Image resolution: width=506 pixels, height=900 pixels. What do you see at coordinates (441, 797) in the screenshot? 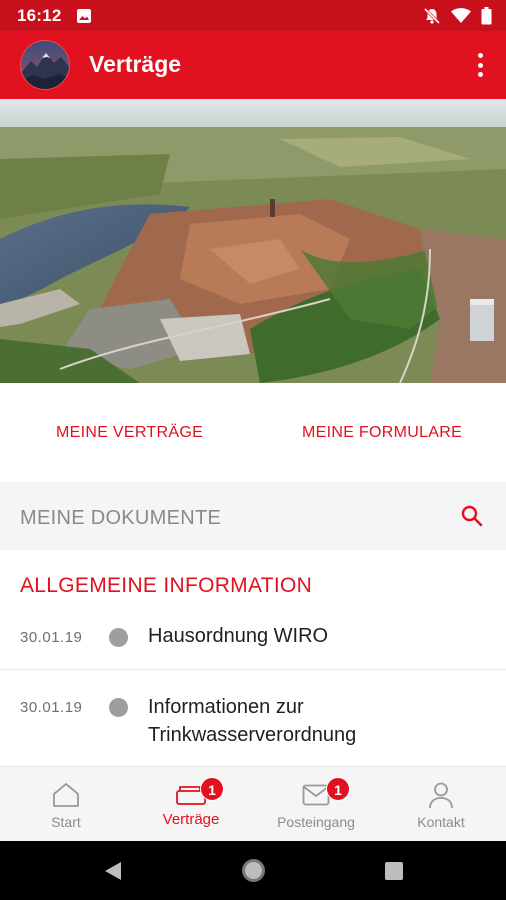
I see `person-icon` at bounding box center [441, 797].